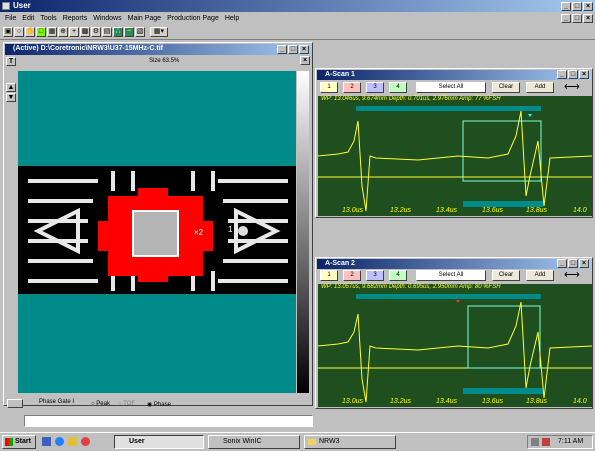 The width and height of the screenshot is (595, 451). What do you see at coordinates (303, 232) in the screenshot?
I see `color-scale-bar` at bounding box center [303, 232].